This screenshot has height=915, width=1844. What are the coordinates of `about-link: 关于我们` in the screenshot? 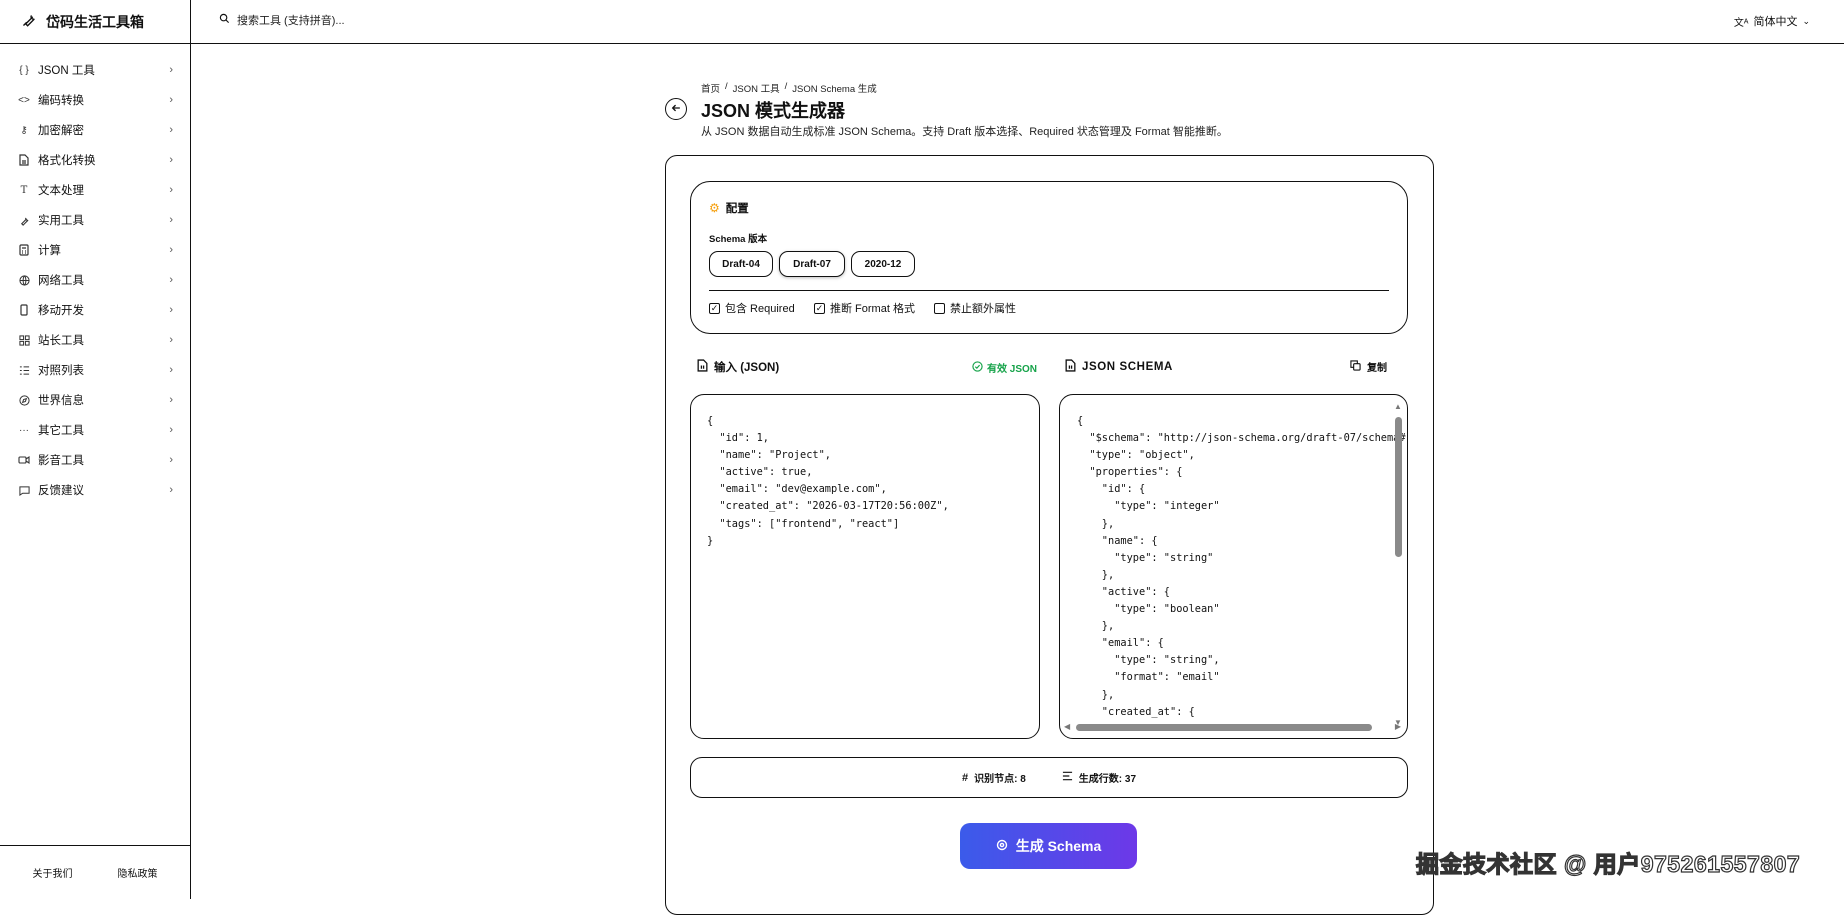 It's located at (53, 872).